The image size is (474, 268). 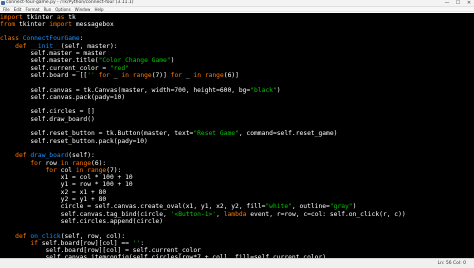 What do you see at coordinates (47, 112) in the screenshot?
I see `code-token: self.circles = []` at bounding box center [47, 112].